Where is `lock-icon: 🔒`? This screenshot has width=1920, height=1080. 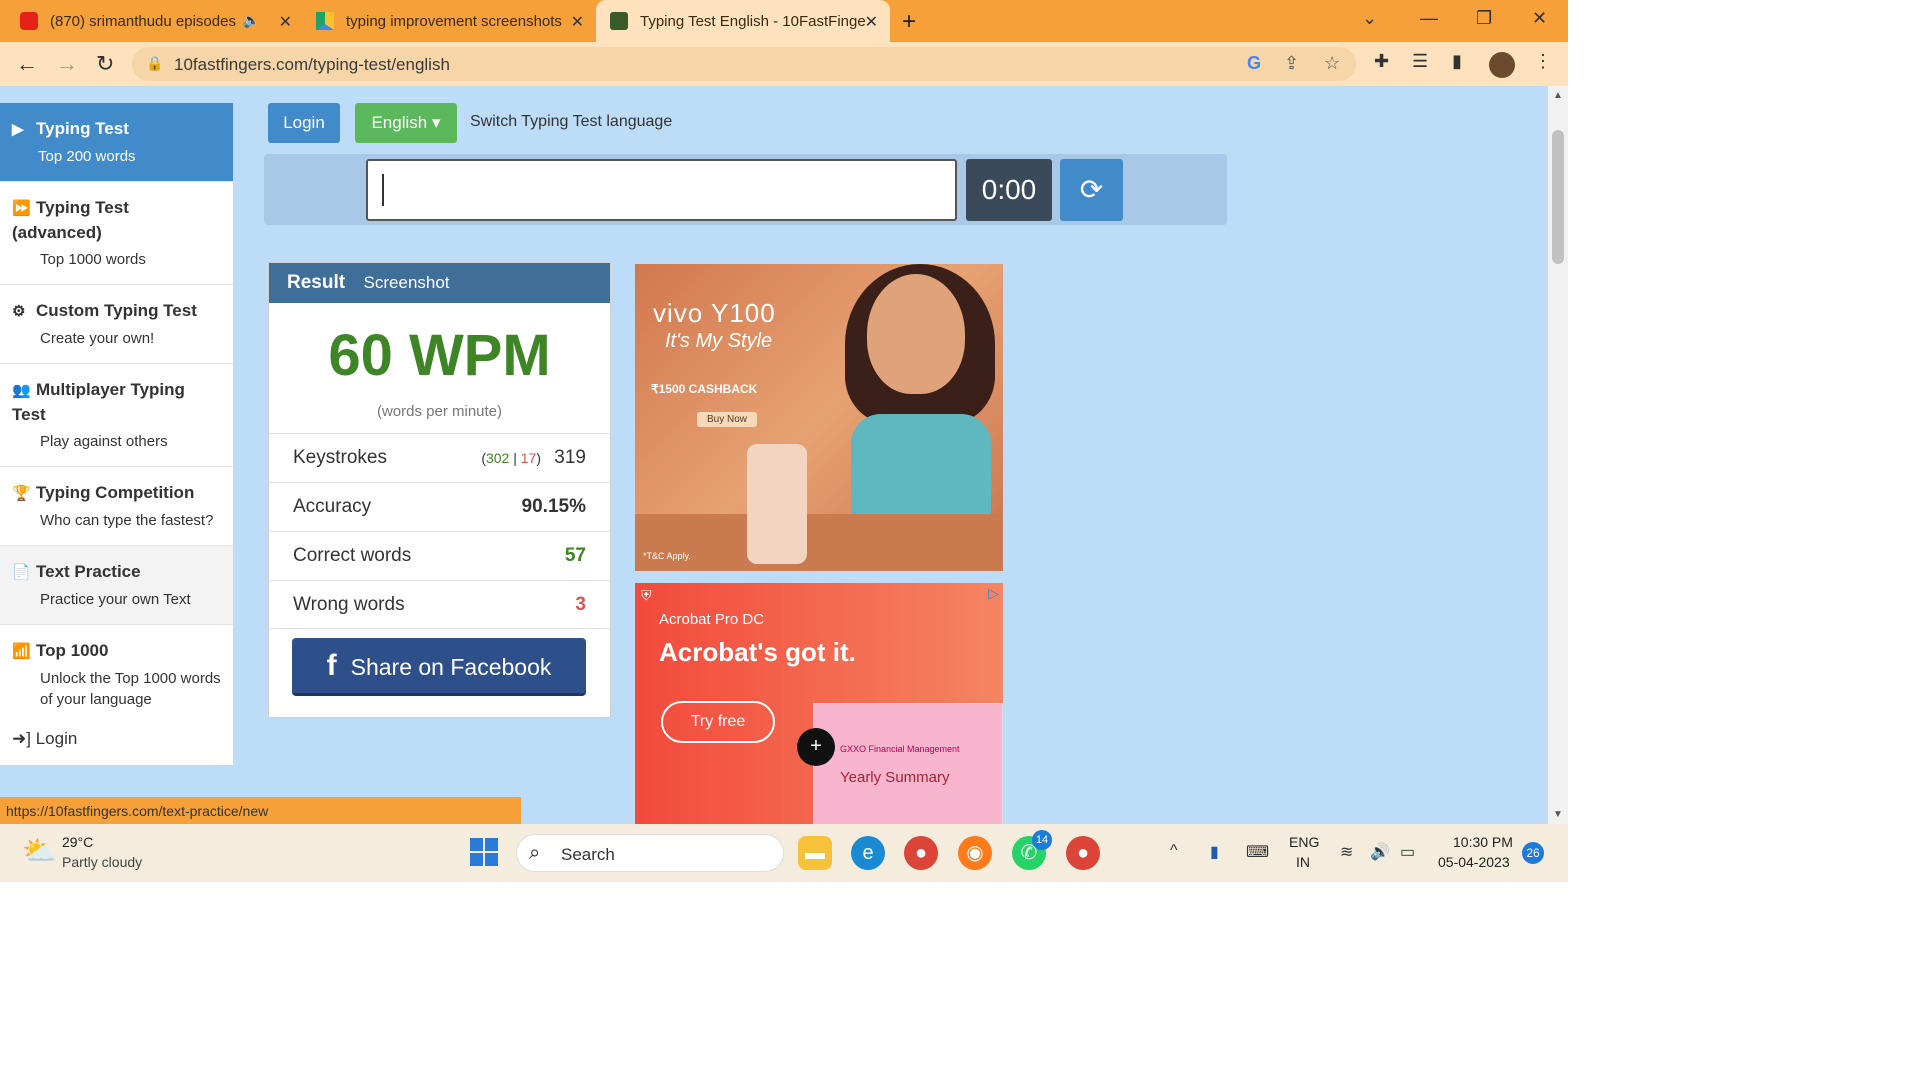 lock-icon: 🔒 is located at coordinates (155, 63).